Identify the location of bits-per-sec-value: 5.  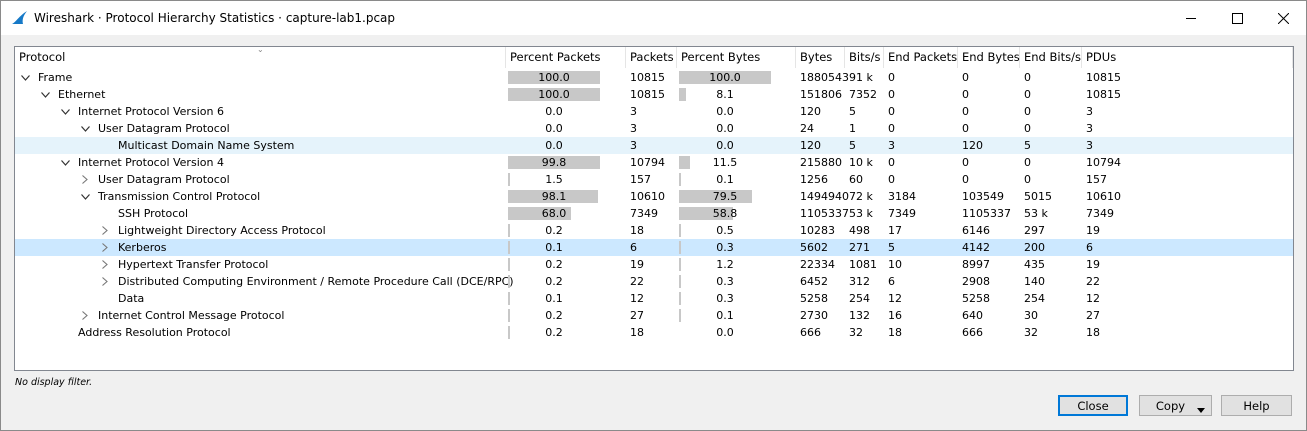
(852, 111).